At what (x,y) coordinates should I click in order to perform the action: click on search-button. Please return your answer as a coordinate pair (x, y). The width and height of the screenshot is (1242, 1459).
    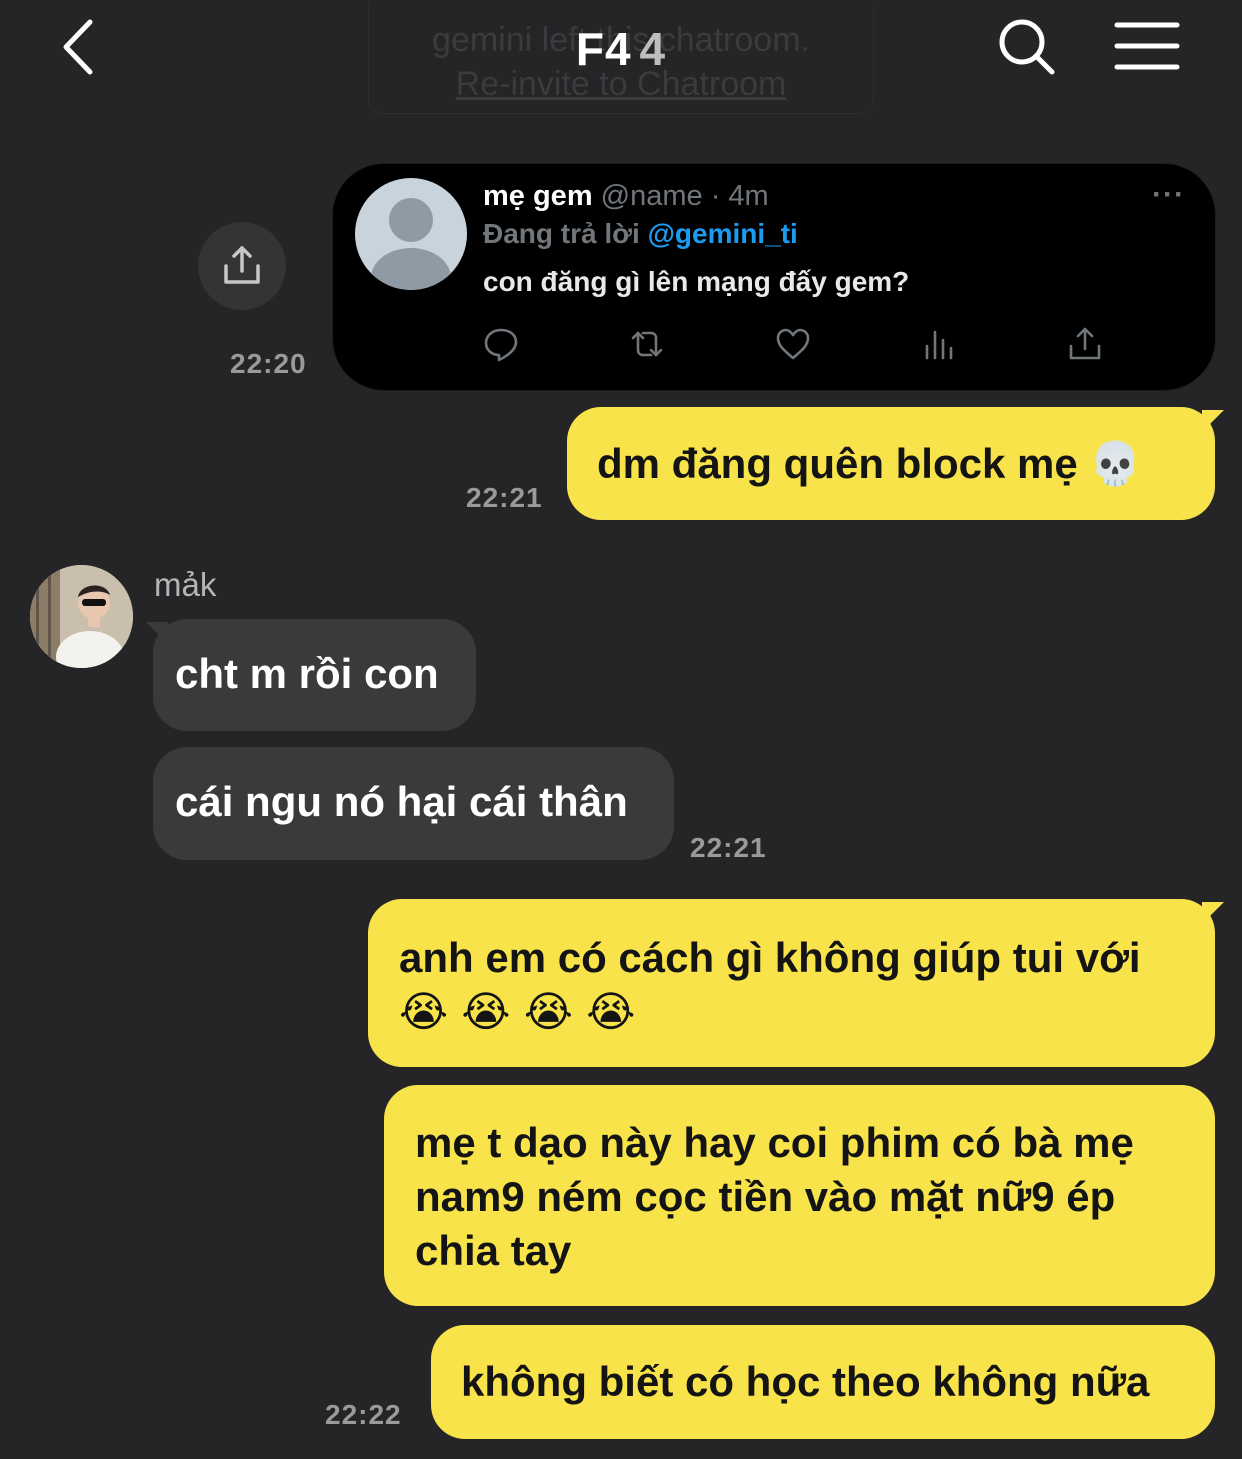
    Looking at the image, I should click on (1026, 46).